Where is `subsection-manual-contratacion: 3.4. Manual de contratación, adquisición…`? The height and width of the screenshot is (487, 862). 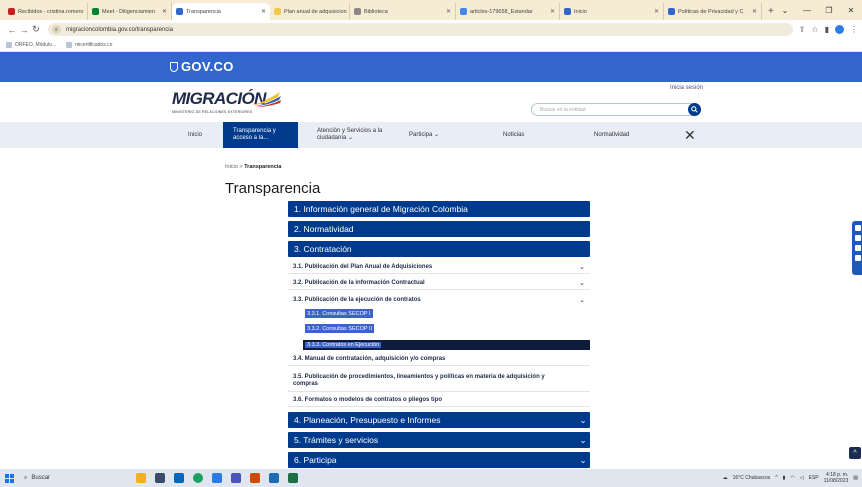
subsection-manual-contratacion: 3.4. Manual de contratación, adquisición… is located at coordinates (439, 359).